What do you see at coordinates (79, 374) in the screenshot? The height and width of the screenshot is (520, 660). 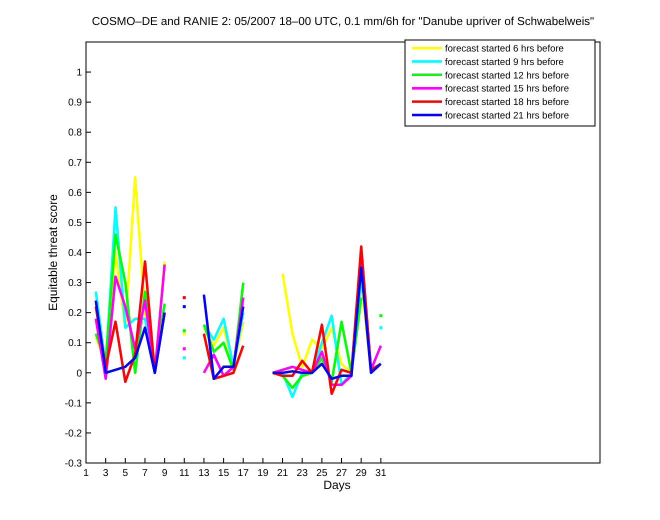 I see `y-tick-label: 0` at bounding box center [79, 374].